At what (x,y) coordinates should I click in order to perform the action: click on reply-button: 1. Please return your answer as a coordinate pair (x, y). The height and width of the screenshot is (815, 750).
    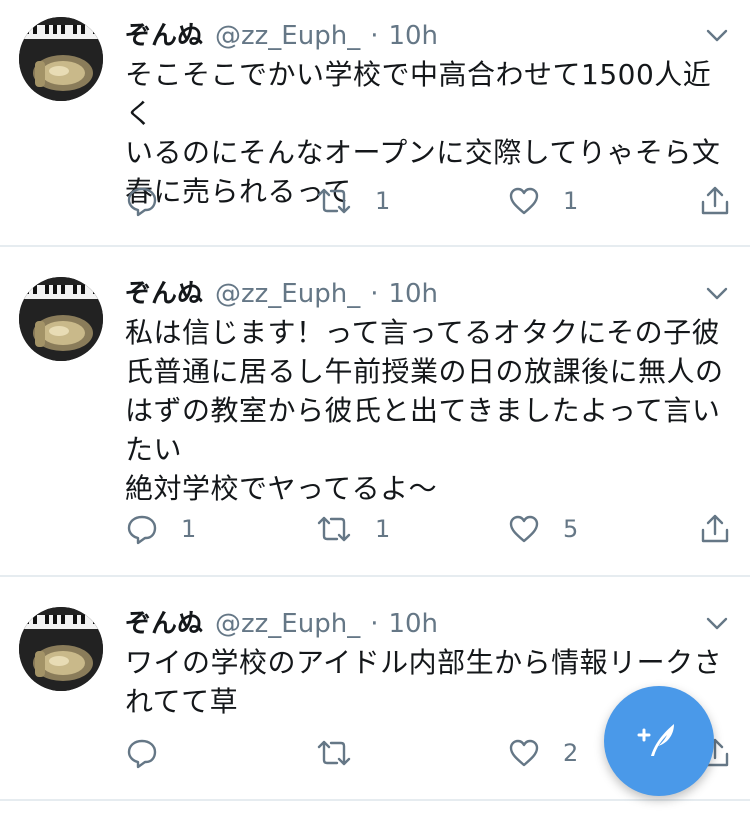
    Looking at the image, I should click on (160, 529).